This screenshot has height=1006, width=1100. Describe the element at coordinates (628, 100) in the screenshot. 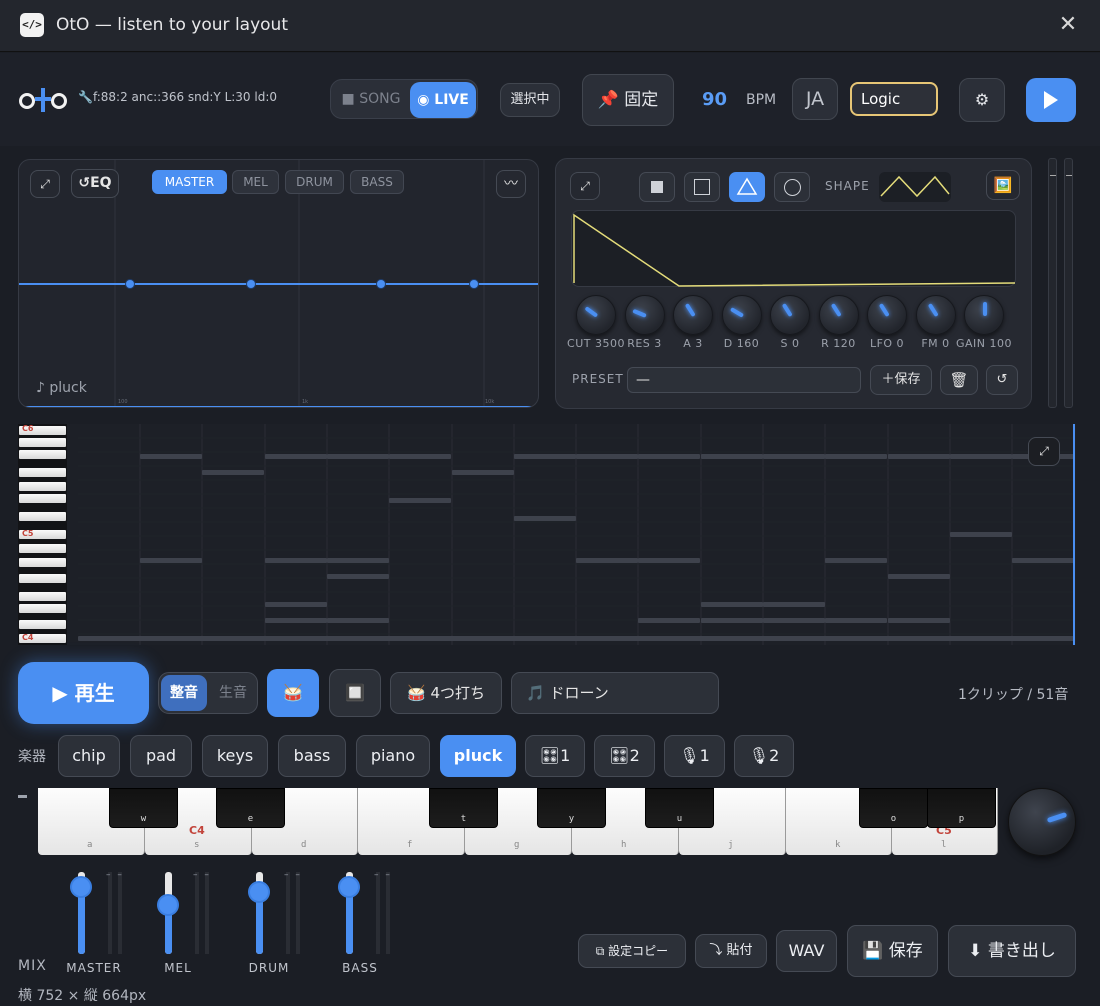

I see `pin-button: 📌 固定` at that location.